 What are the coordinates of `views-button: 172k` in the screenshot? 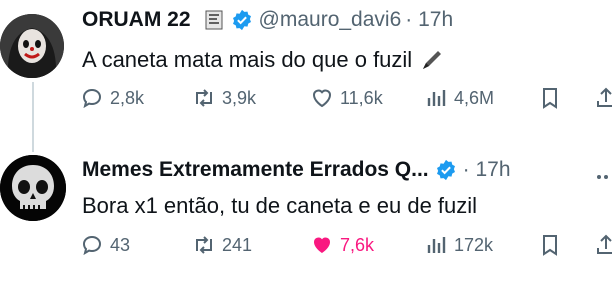 It's located at (458, 245).